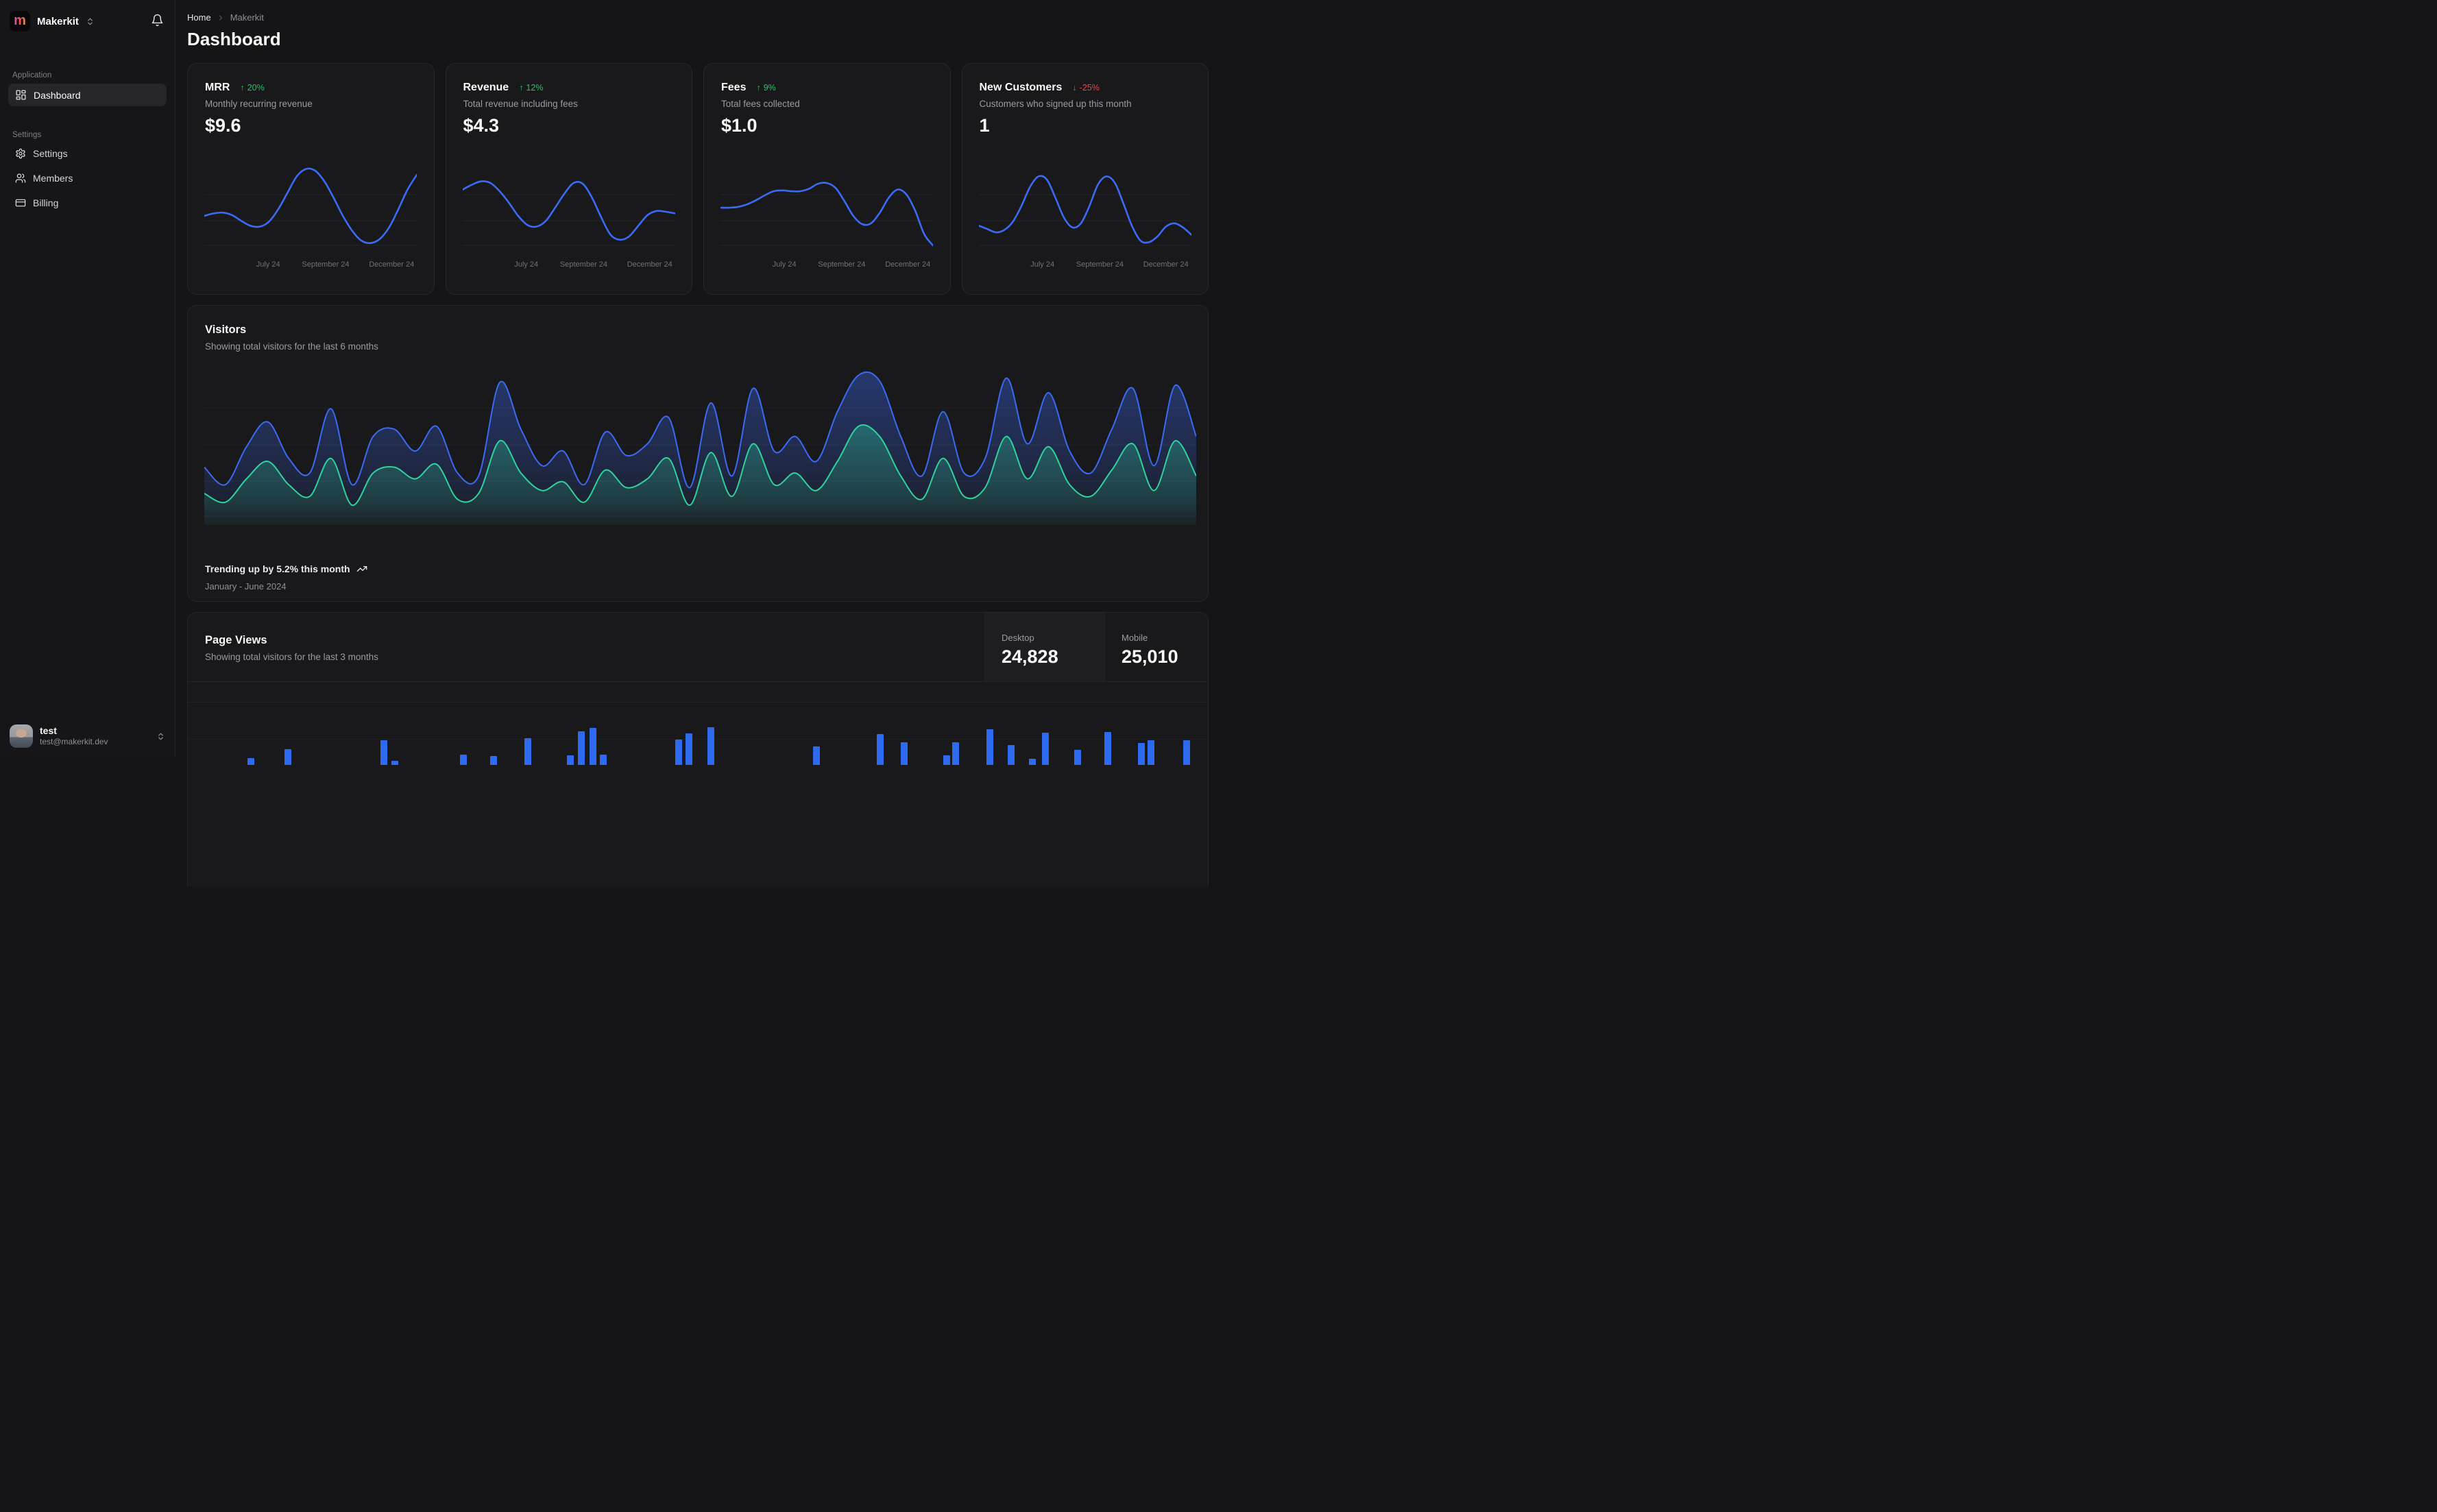 This screenshot has width=2437, height=1512. What do you see at coordinates (199, 17) in the screenshot?
I see `breadcrumb-home-link: Home` at bounding box center [199, 17].